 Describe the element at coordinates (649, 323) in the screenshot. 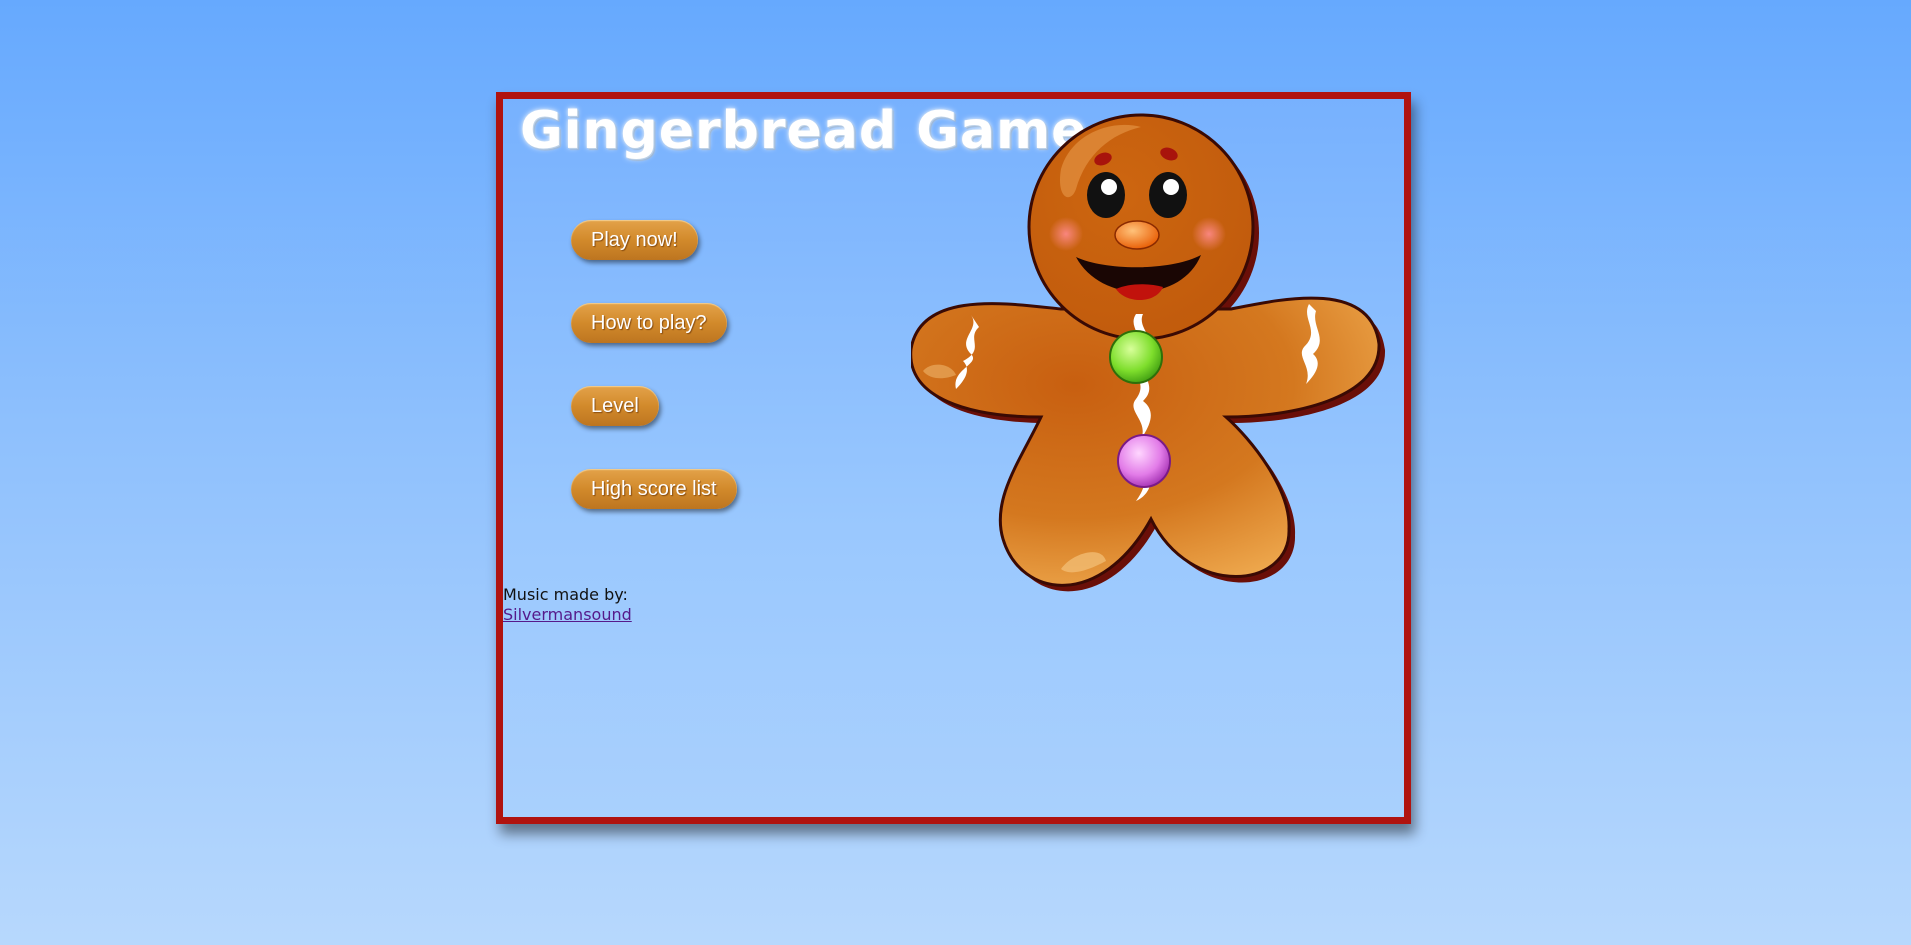

I see `how-to-play-button: How to play?` at that location.